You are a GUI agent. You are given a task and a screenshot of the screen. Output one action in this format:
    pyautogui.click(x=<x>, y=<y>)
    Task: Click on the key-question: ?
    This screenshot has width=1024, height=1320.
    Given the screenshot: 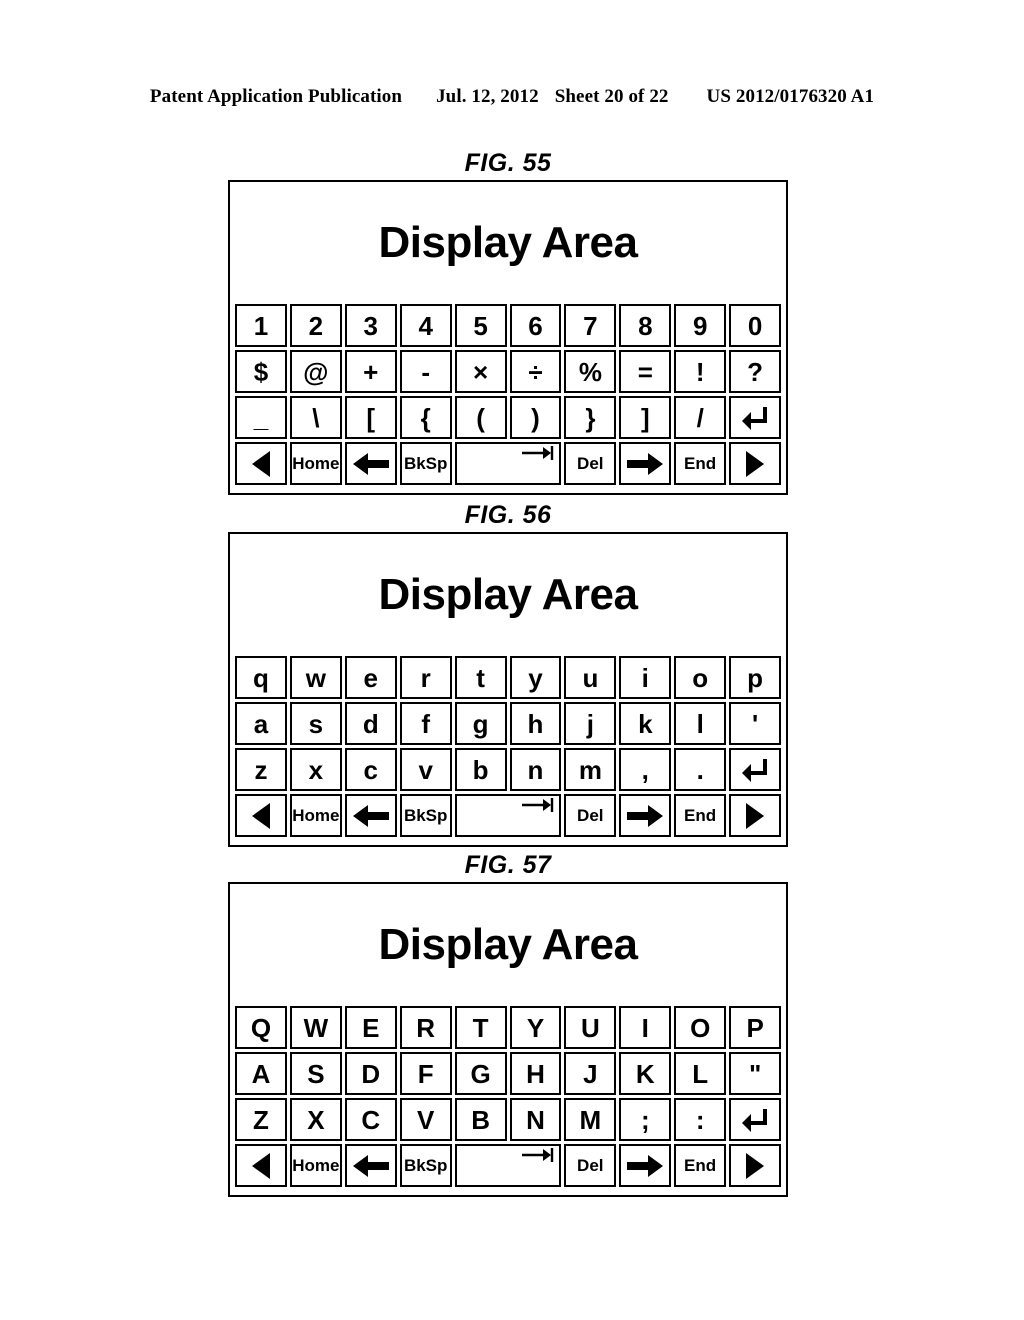 What is the action you would take?
    pyautogui.click(x=755, y=371)
    